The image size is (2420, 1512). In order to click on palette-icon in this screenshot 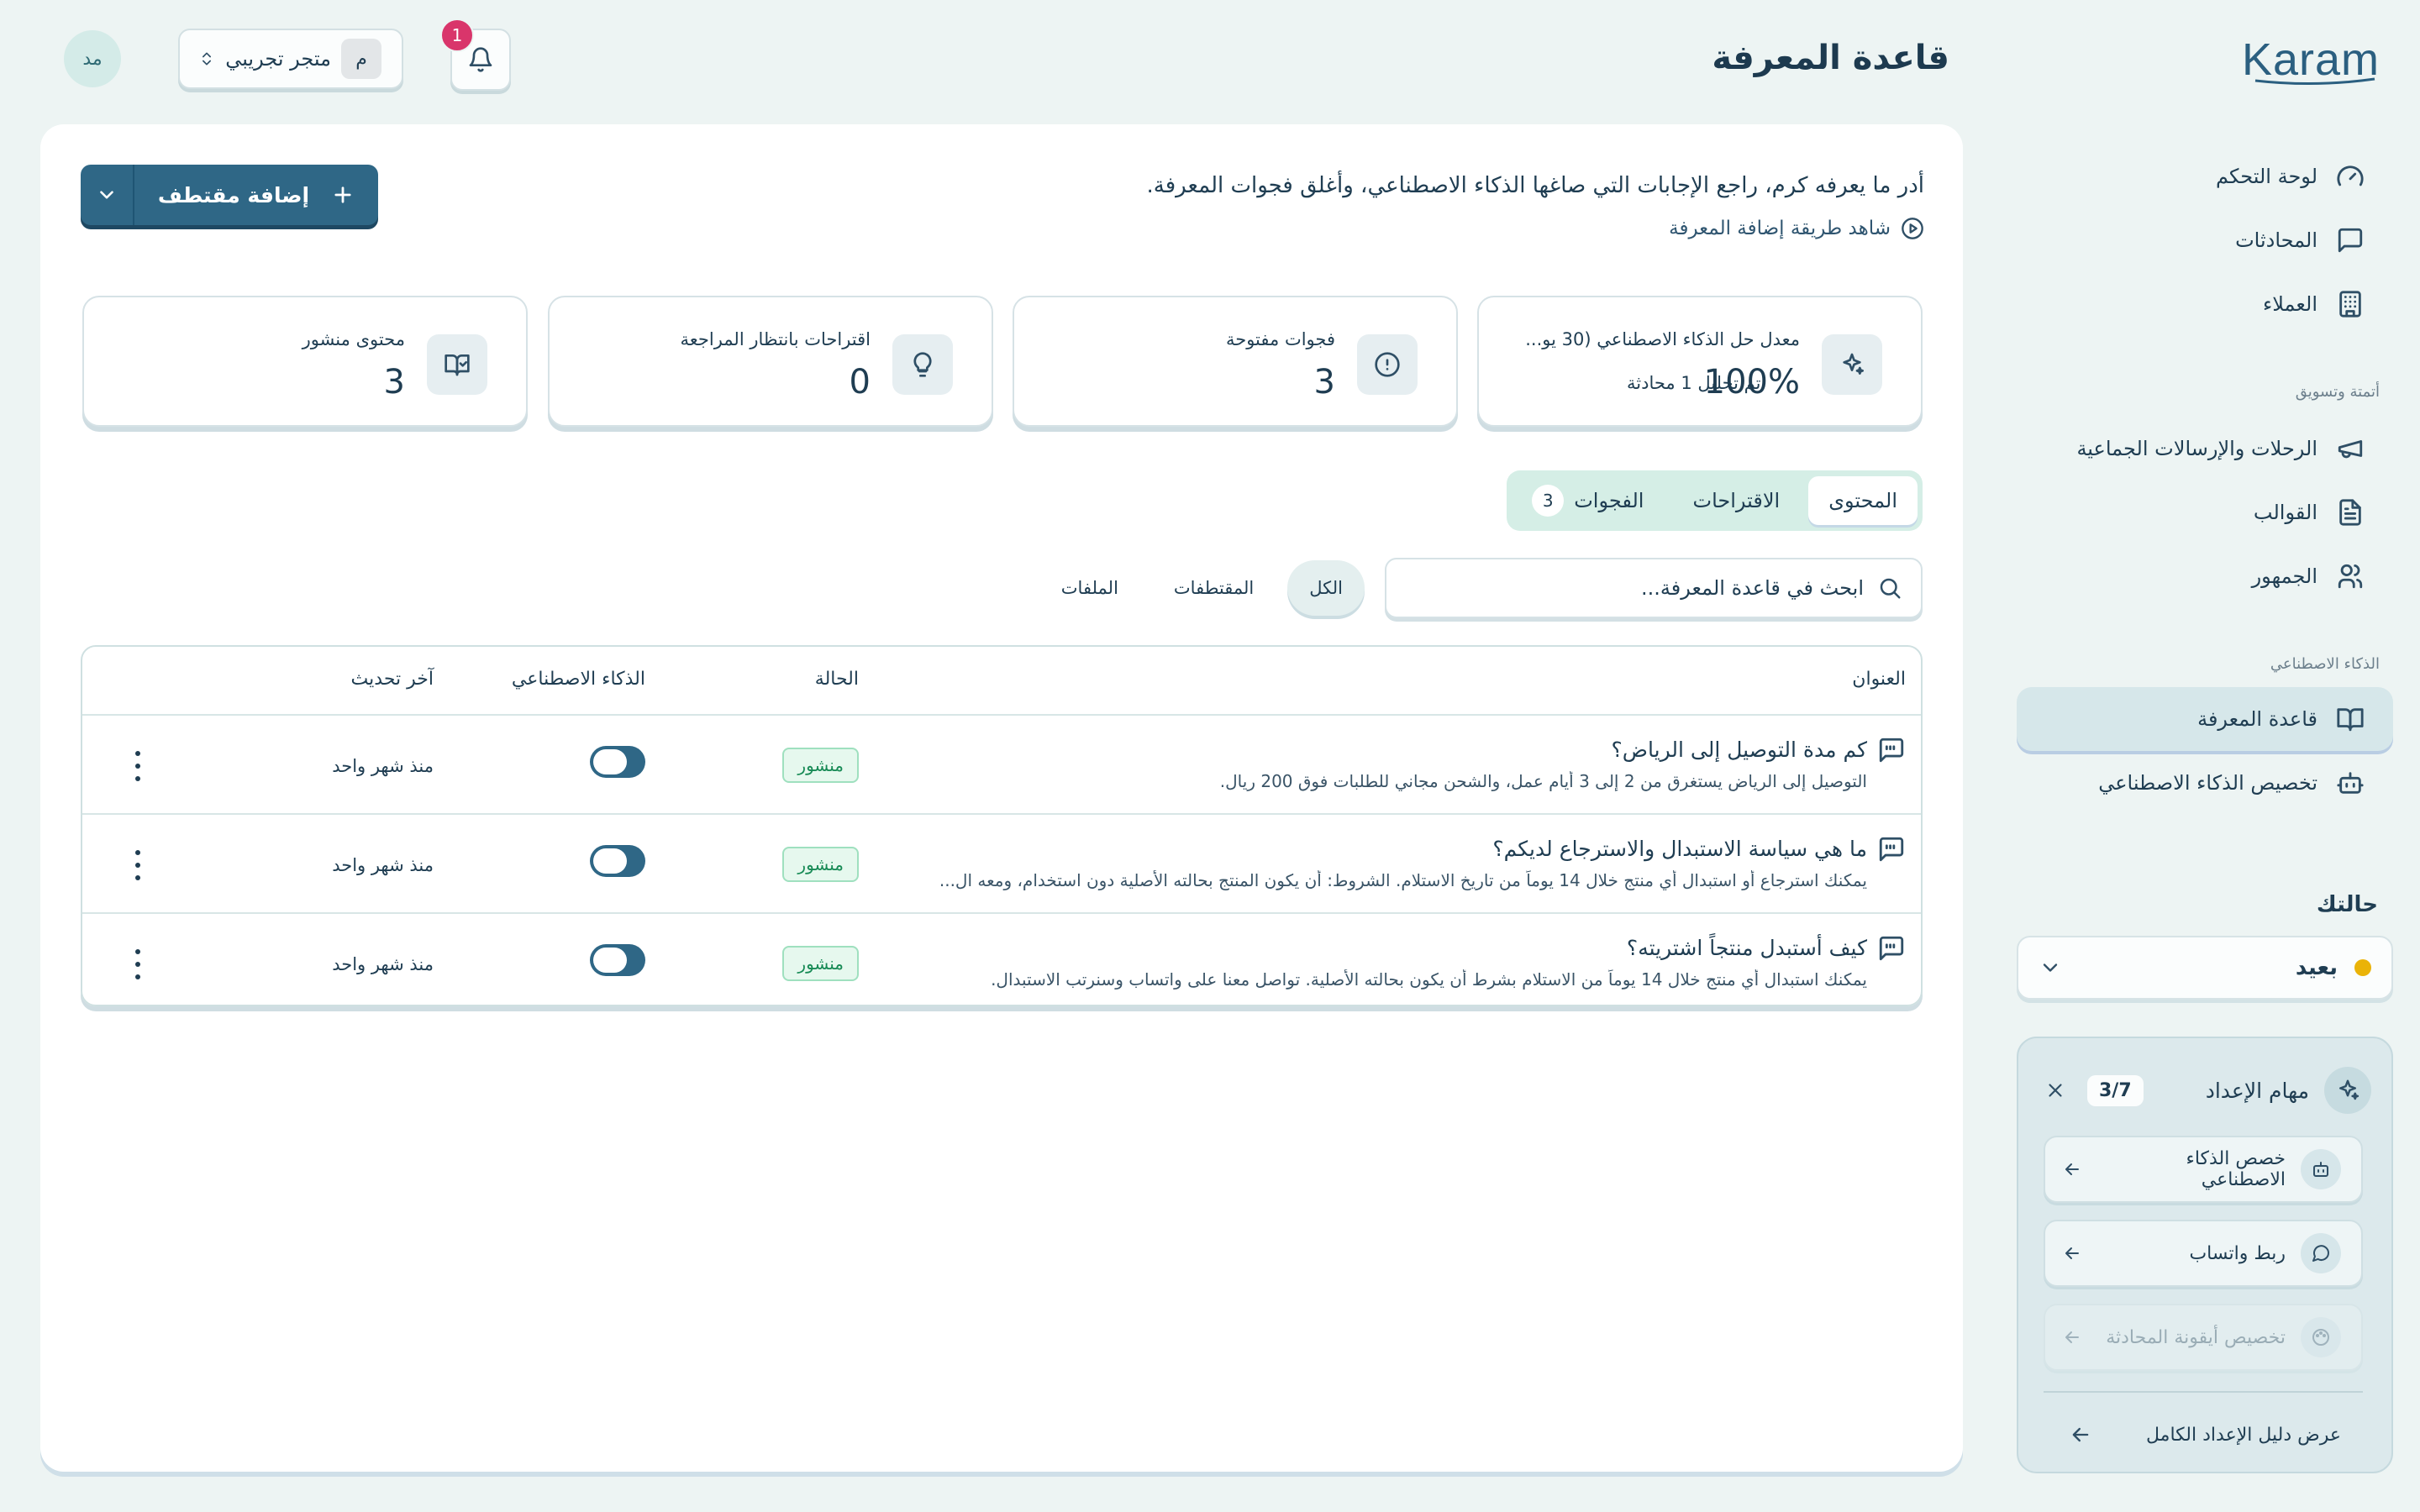, I will do `click(2321, 1337)`.